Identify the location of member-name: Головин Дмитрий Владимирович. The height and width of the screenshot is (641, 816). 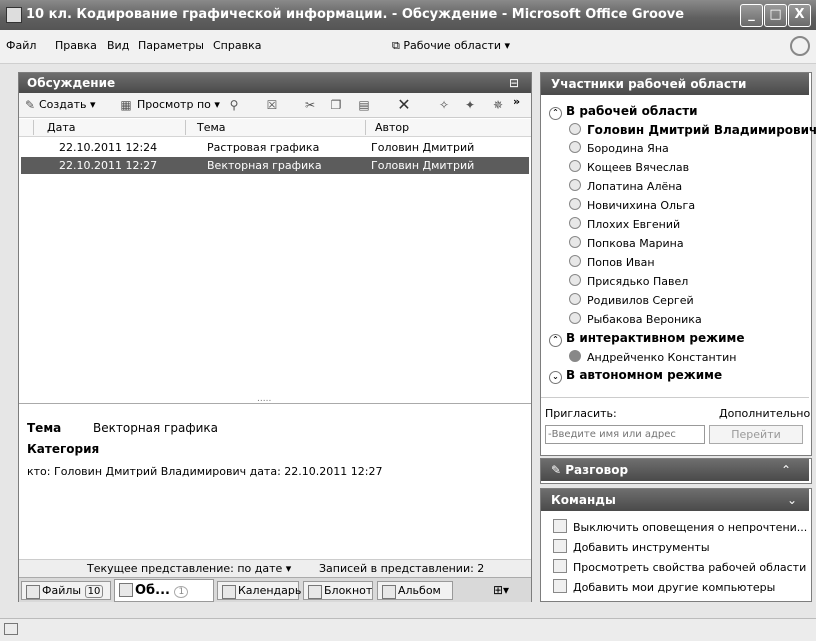
(701, 130).